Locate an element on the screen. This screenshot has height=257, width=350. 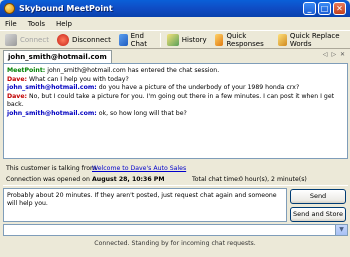
connect-icon is located at coordinates (11, 39).